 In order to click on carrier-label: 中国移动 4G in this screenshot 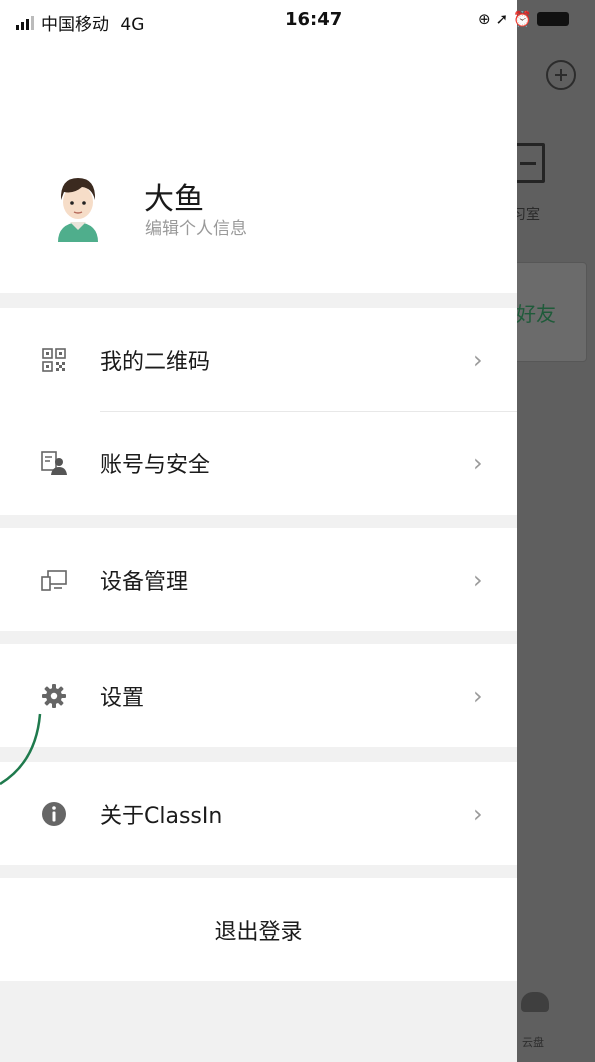, I will do `click(92, 22)`.